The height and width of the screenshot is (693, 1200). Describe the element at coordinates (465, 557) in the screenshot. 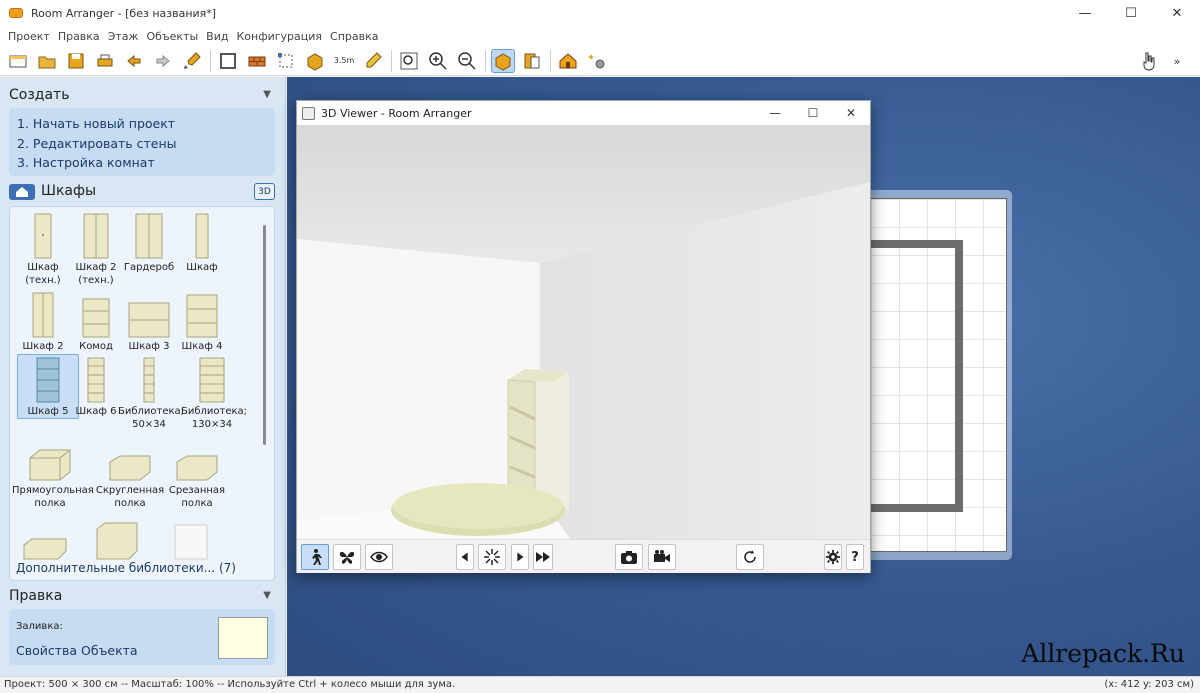

I see `step-back-button` at that location.